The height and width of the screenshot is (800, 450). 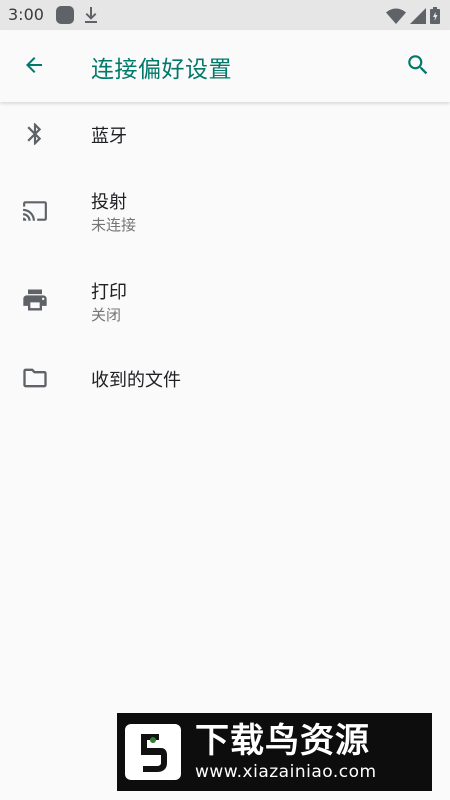 What do you see at coordinates (153, 752) in the screenshot?
I see `bird-logo-icon` at bounding box center [153, 752].